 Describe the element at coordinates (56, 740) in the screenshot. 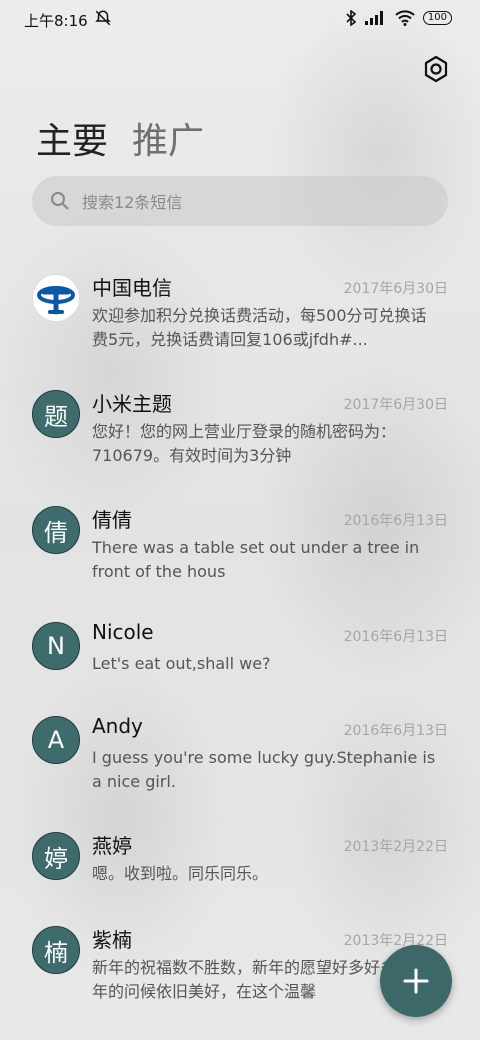

I see `avatar: A` at that location.